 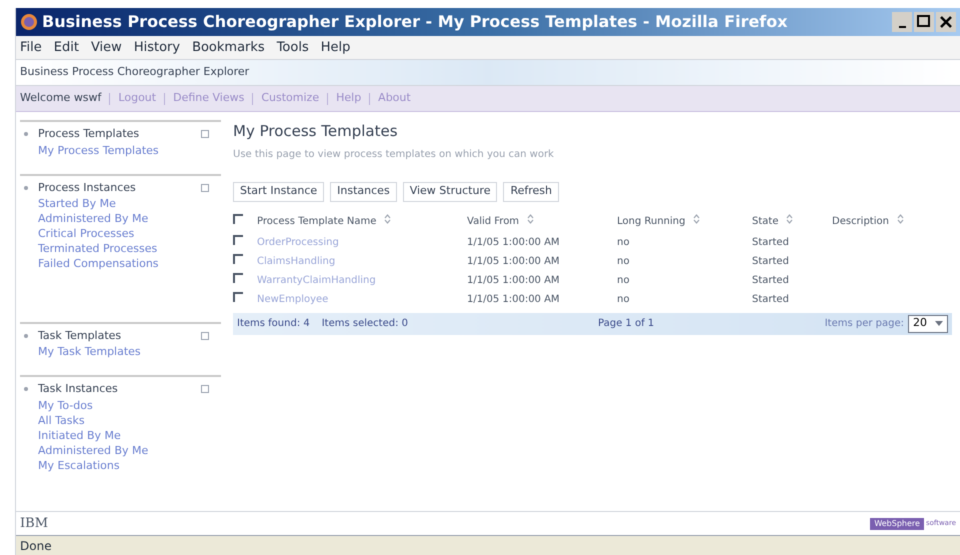 I want to click on sidebar-link: My To-dos, so click(x=122, y=405).